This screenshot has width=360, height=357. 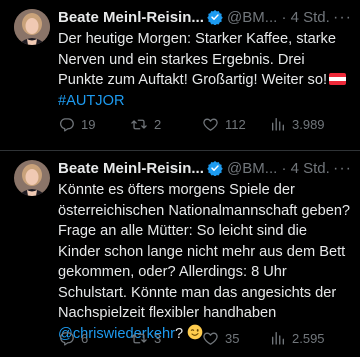 What do you see at coordinates (76, 124) in the screenshot?
I see `reply-button: 19` at bounding box center [76, 124].